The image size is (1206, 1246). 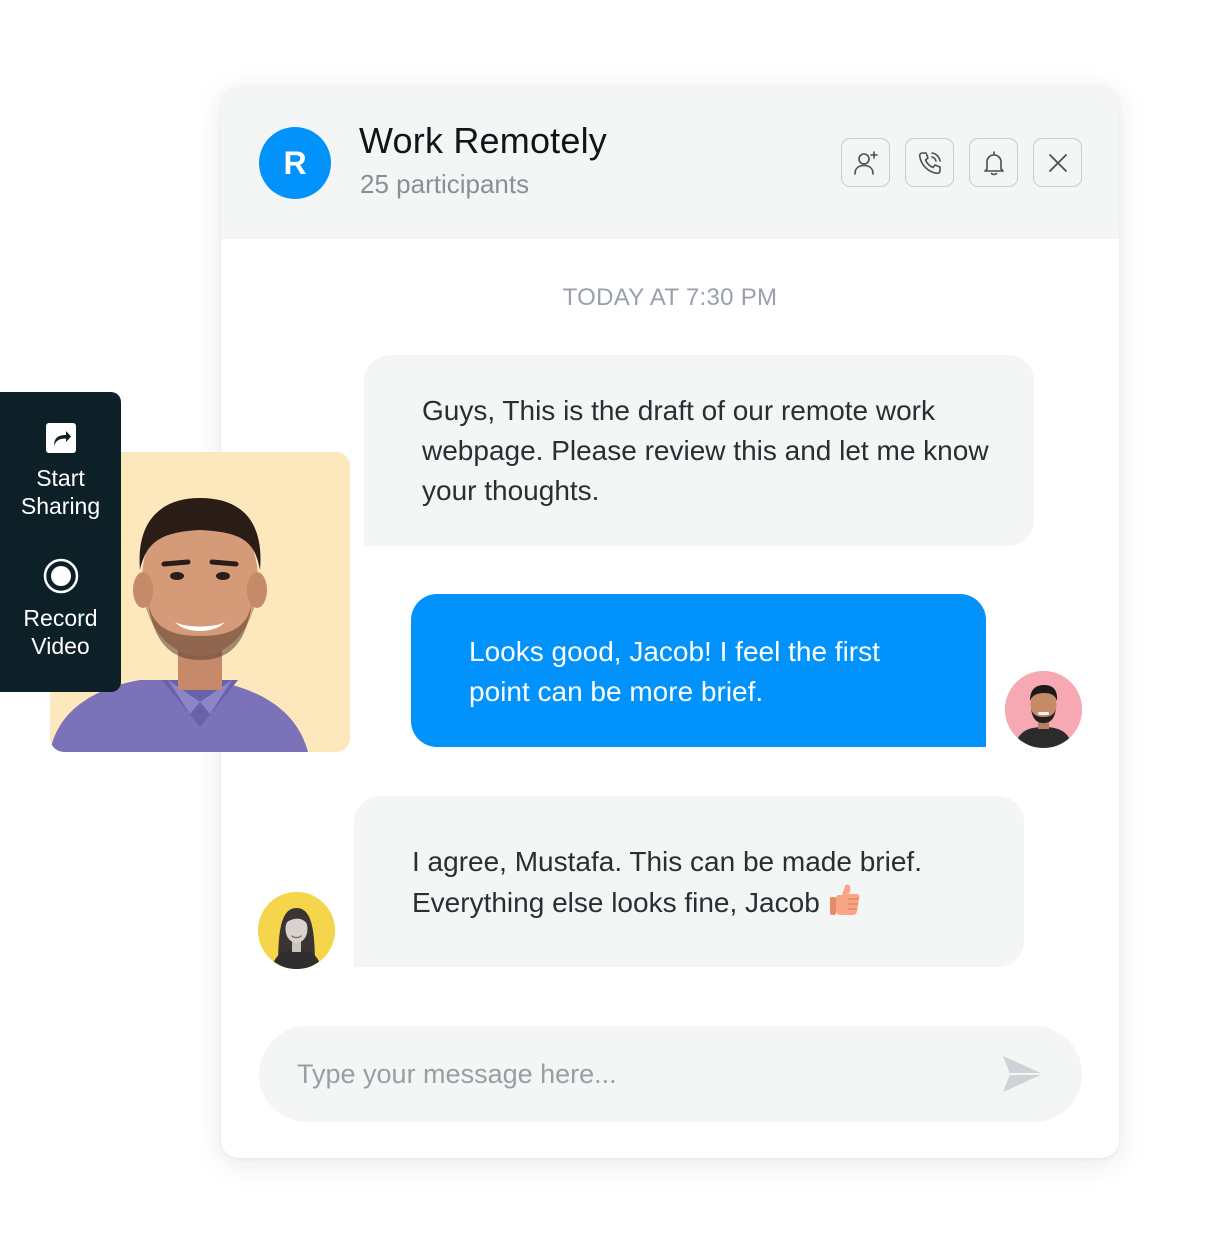 I want to click on close-icon, so click(x=1057, y=162).